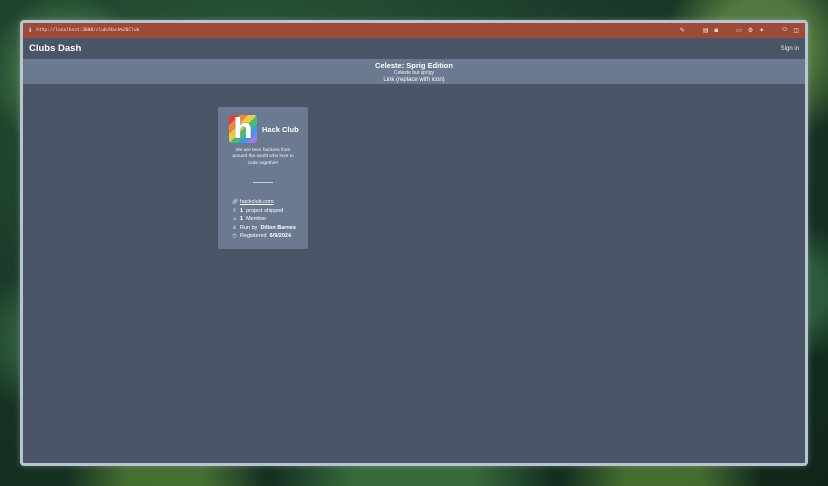  What do you see at coordinates (414, 80) in the screenshot?
I see `announcement-link: Link (replace with icon)` at bounding box center [414, 80].